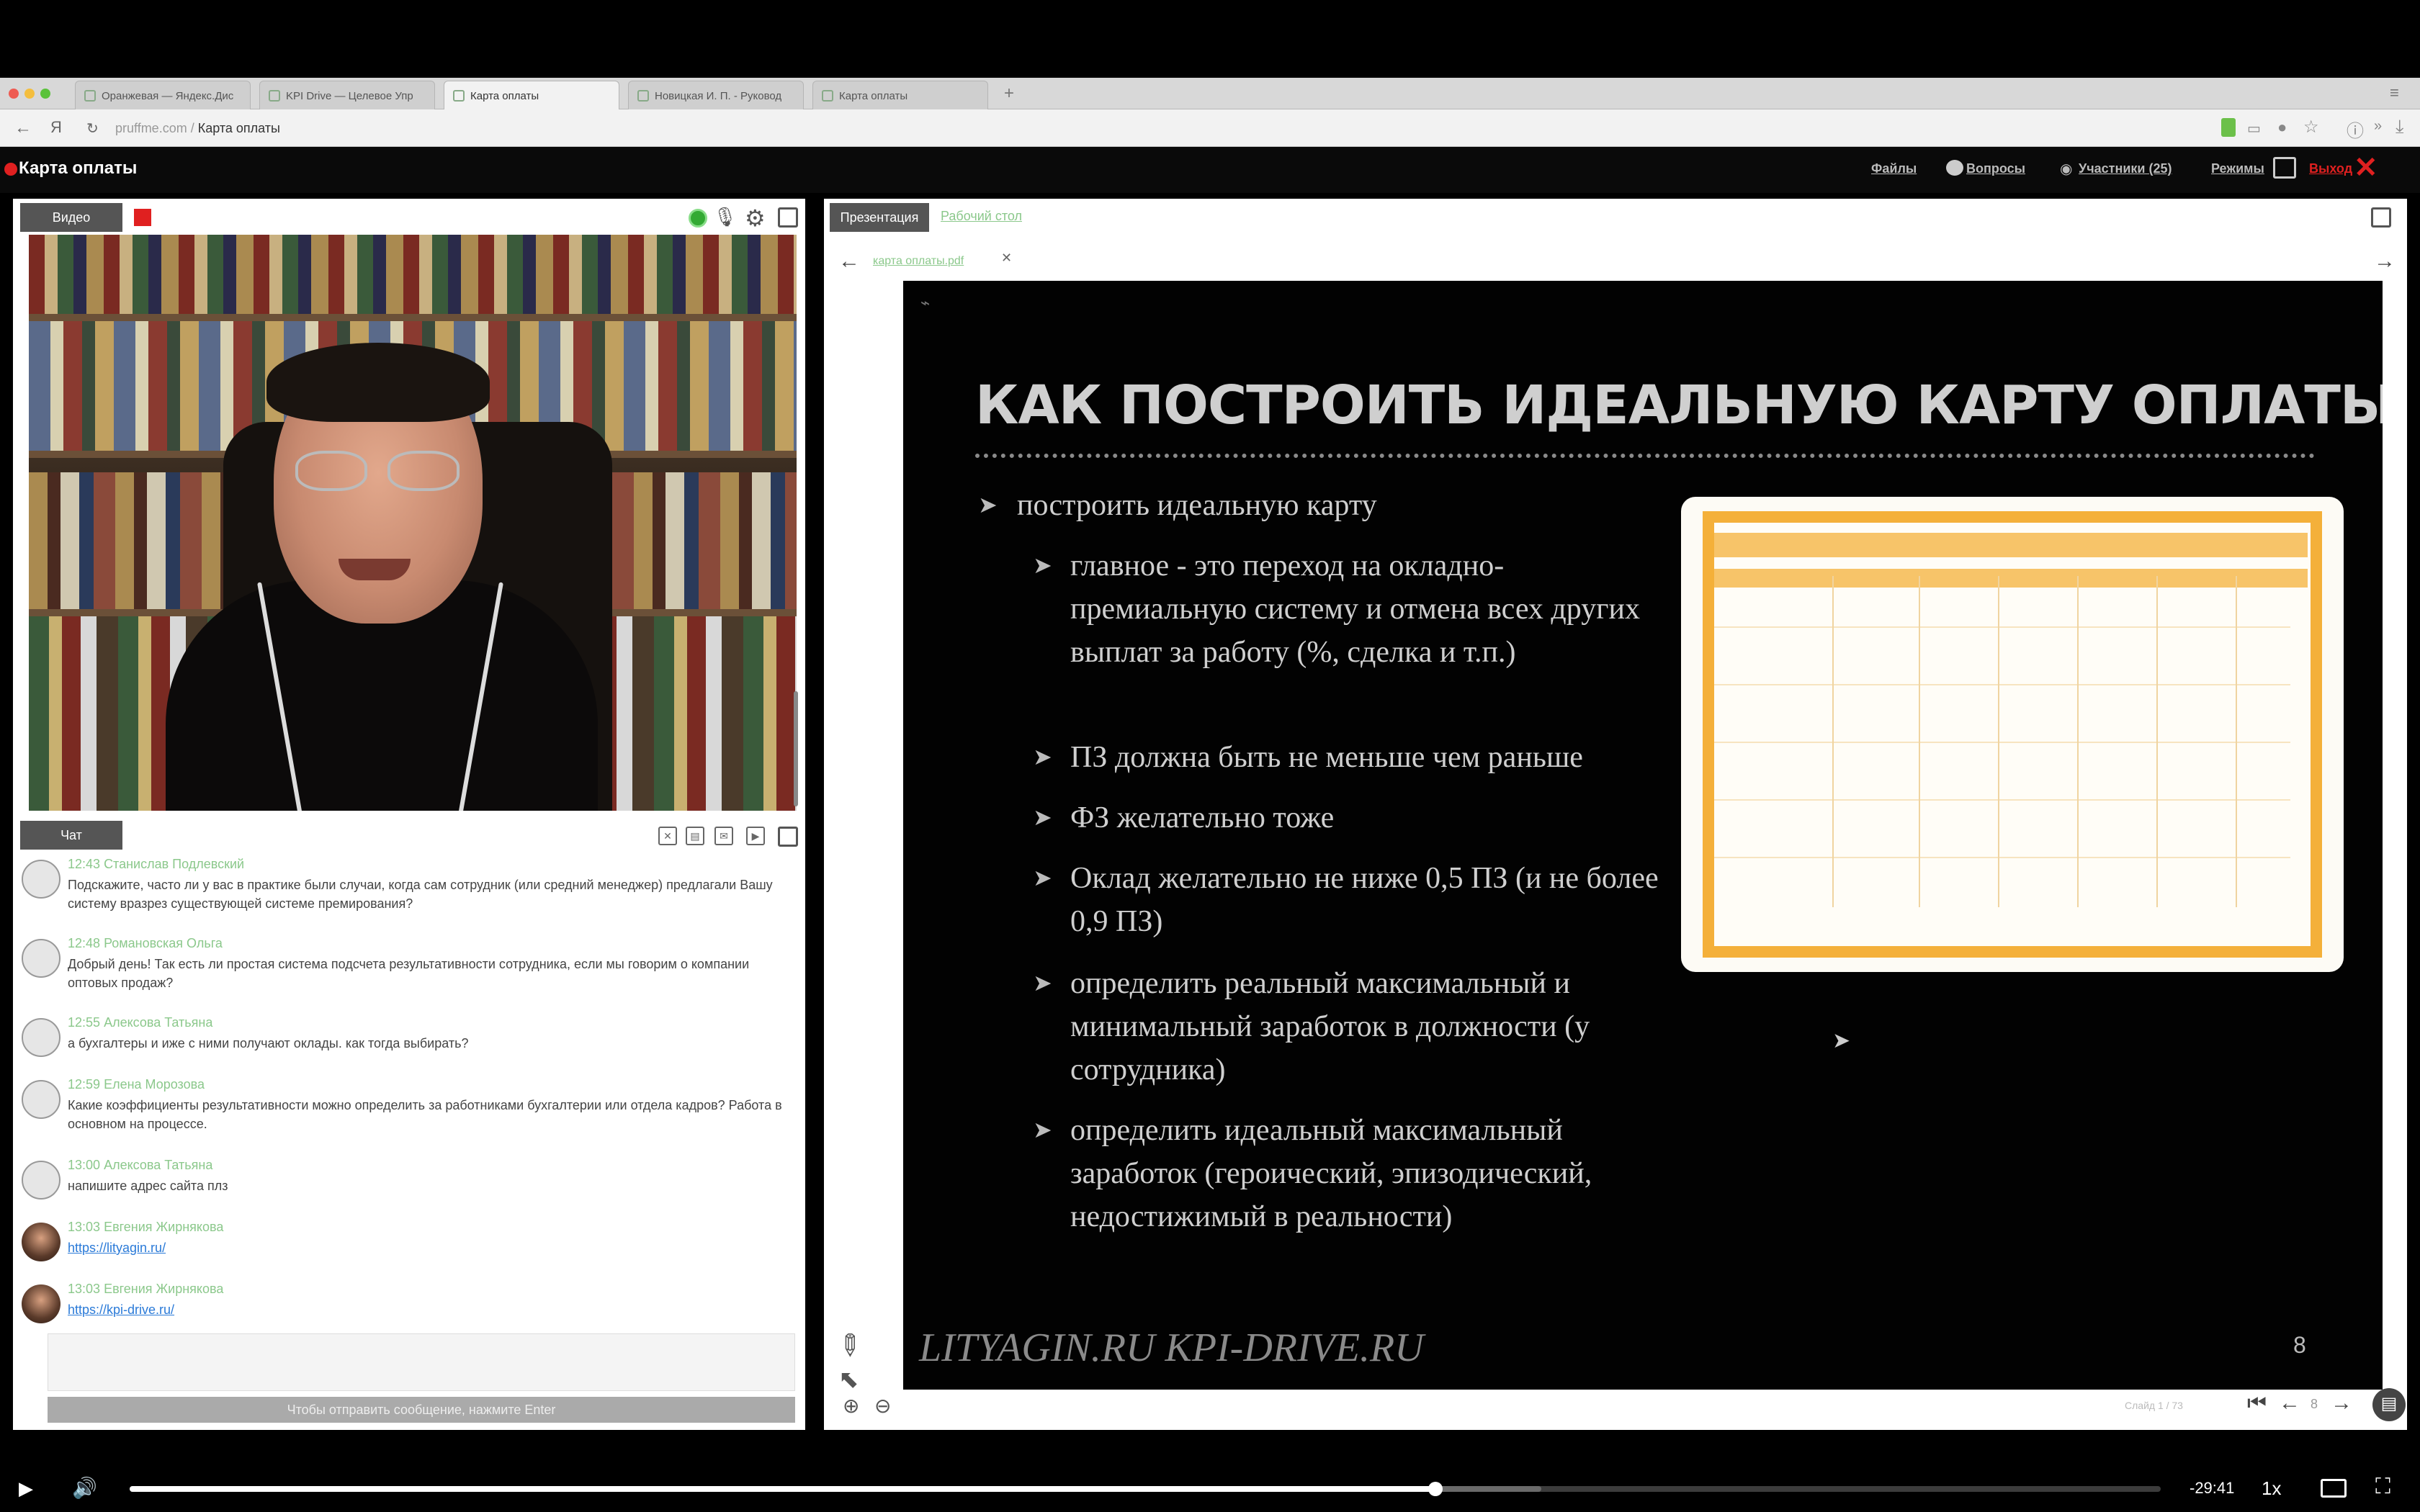  Describe the element at coordinates (71, 217) in the screenshot. I see `video-tab: Видео` at that location.